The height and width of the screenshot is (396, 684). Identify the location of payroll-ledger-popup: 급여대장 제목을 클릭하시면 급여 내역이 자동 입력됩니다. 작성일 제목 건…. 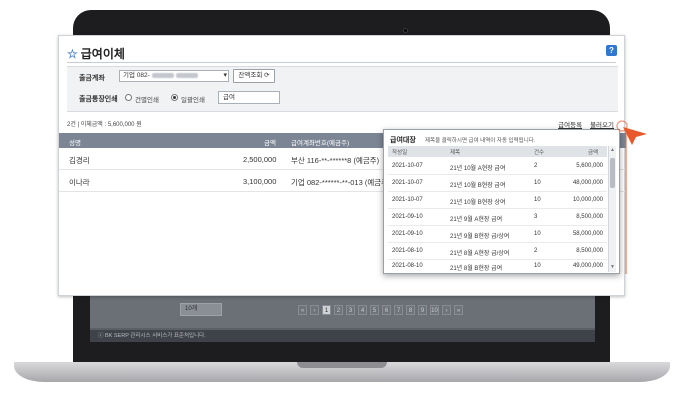
(501, 201).